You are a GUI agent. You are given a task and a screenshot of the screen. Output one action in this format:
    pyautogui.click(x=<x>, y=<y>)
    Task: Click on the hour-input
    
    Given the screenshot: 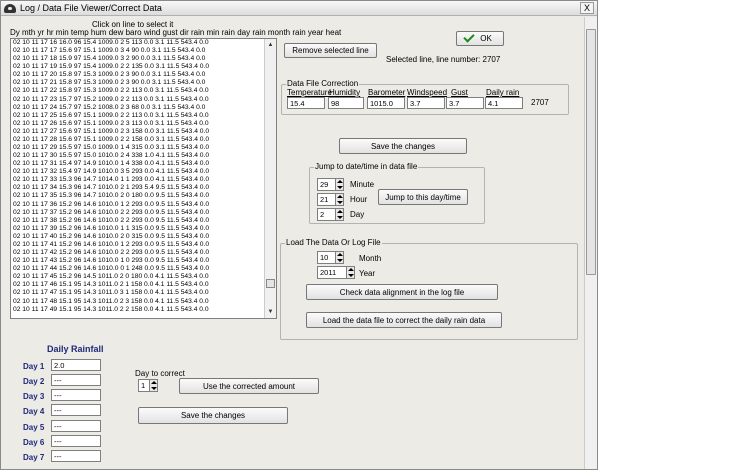 What is the action you would take?
    pyautogui.click(x=326, y=199)
    